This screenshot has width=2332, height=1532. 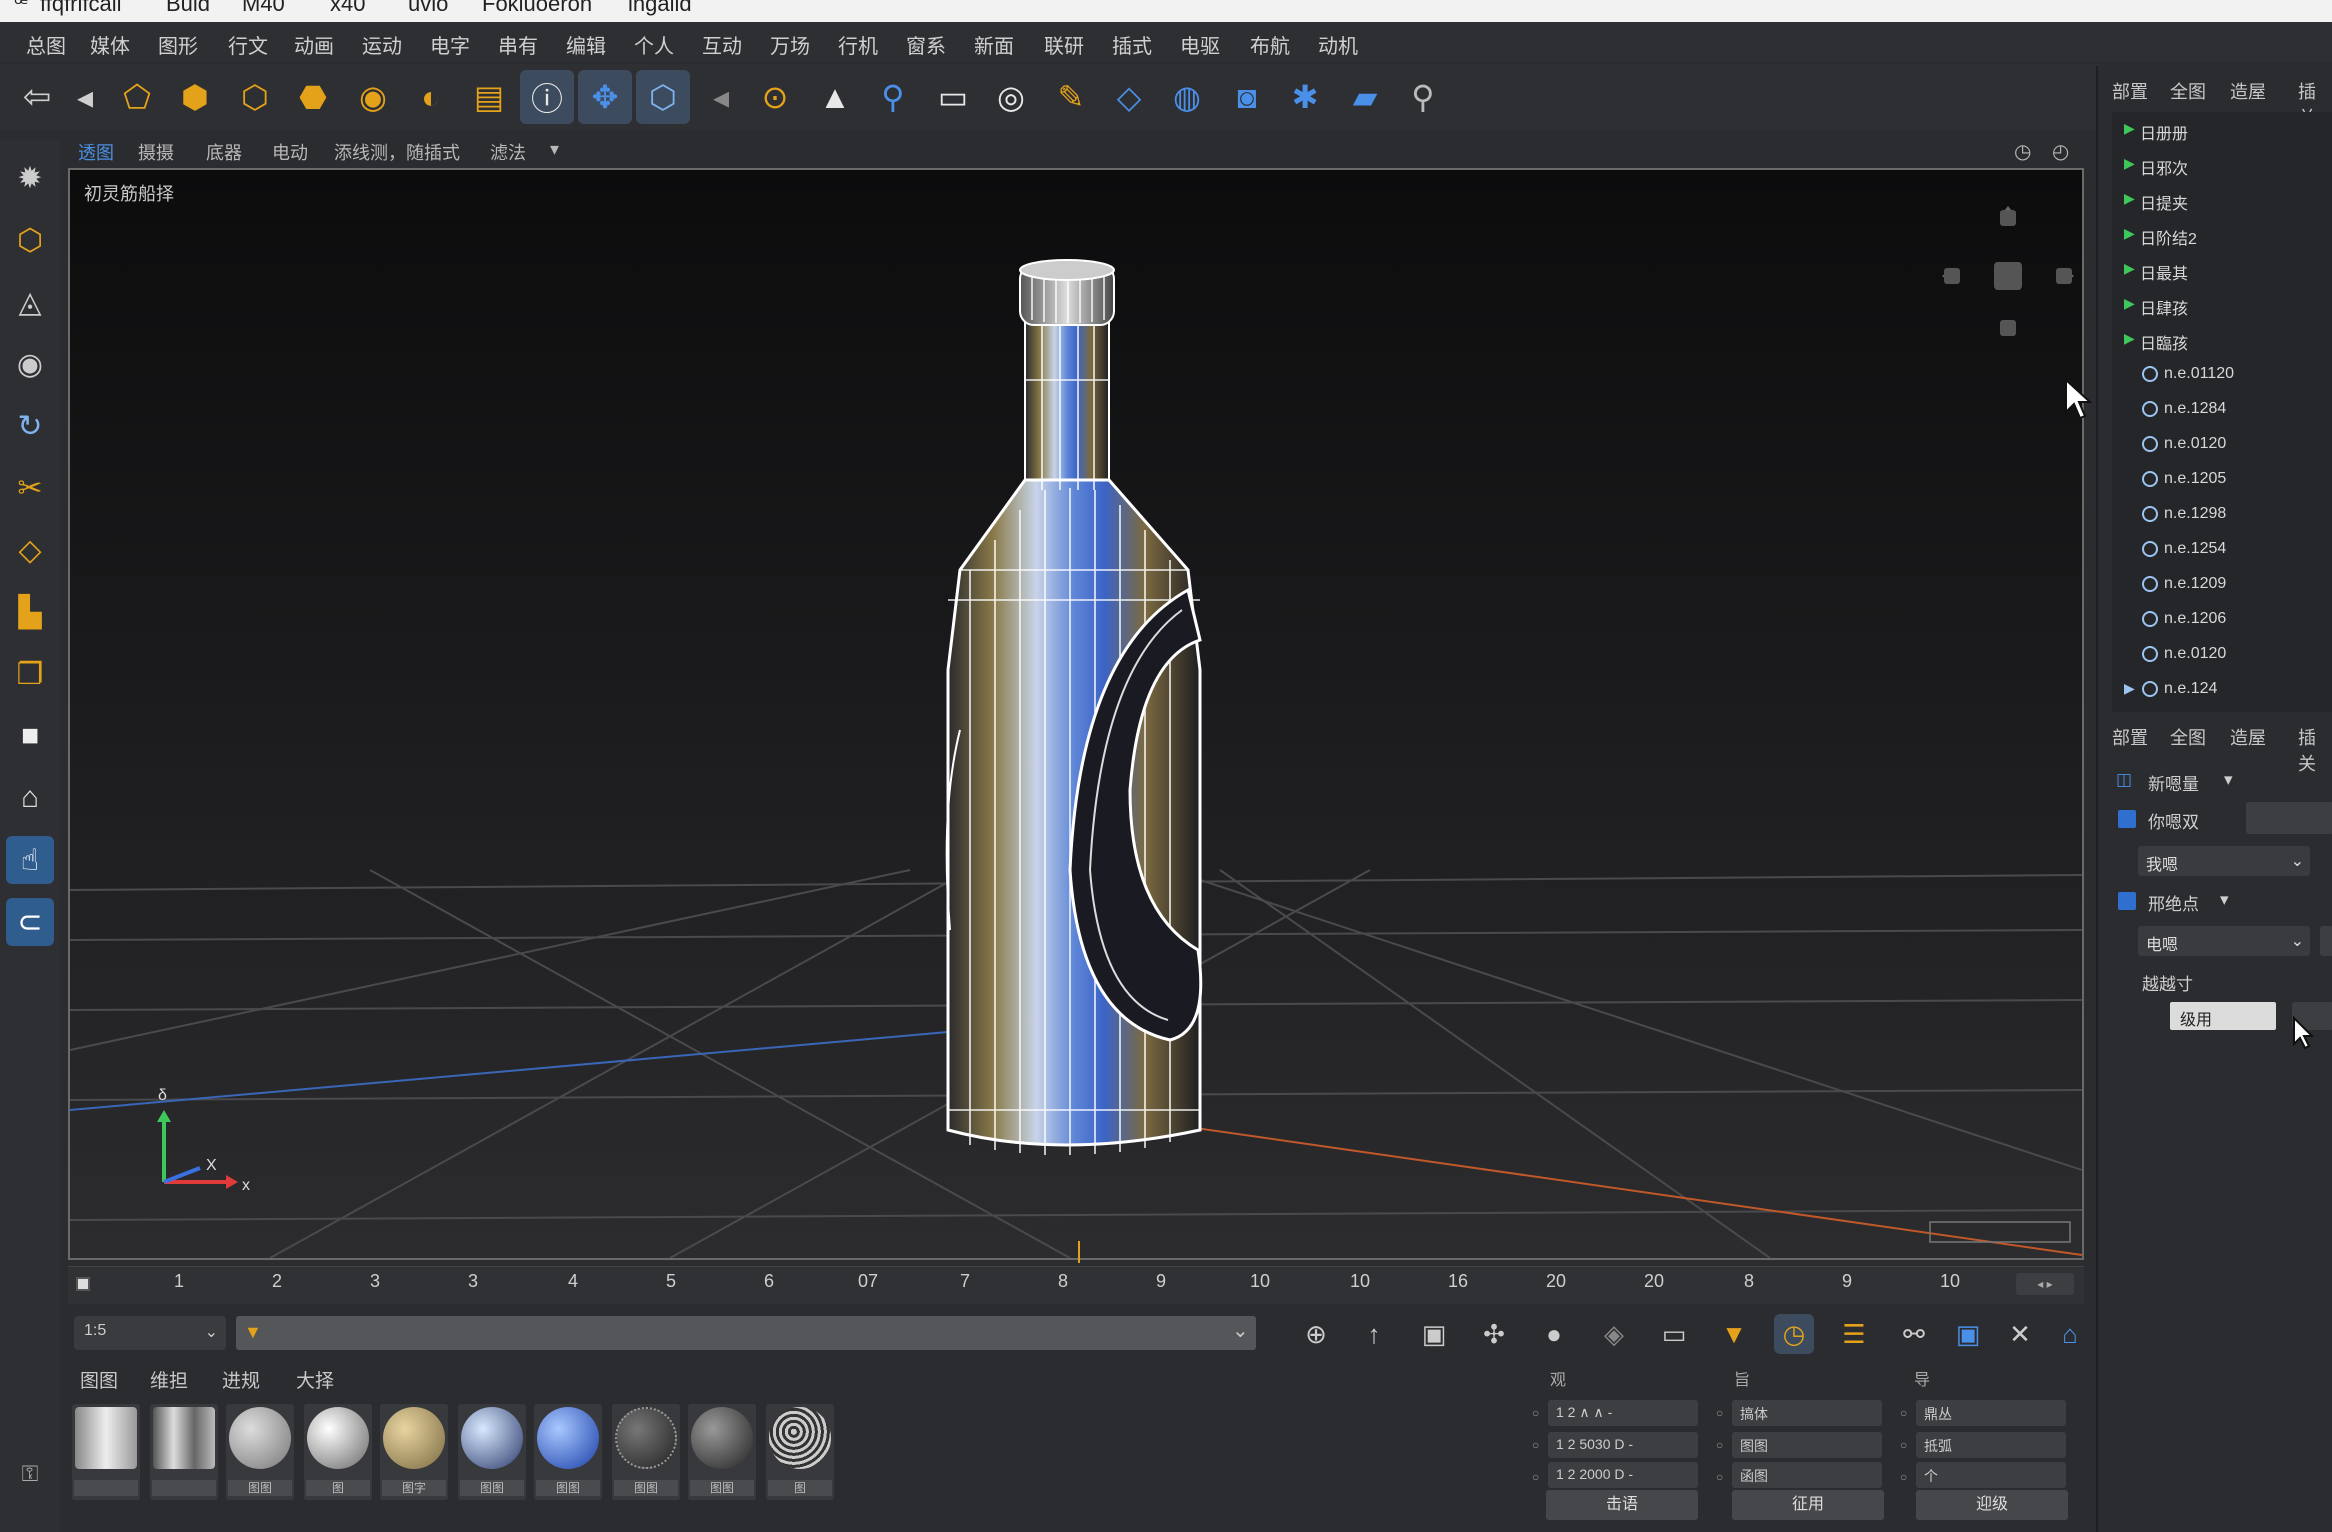 What do you see at coordinates (30, 550) in the screenshot?
I see `ruler-icon: ◇` at bounding box center [30, 550].